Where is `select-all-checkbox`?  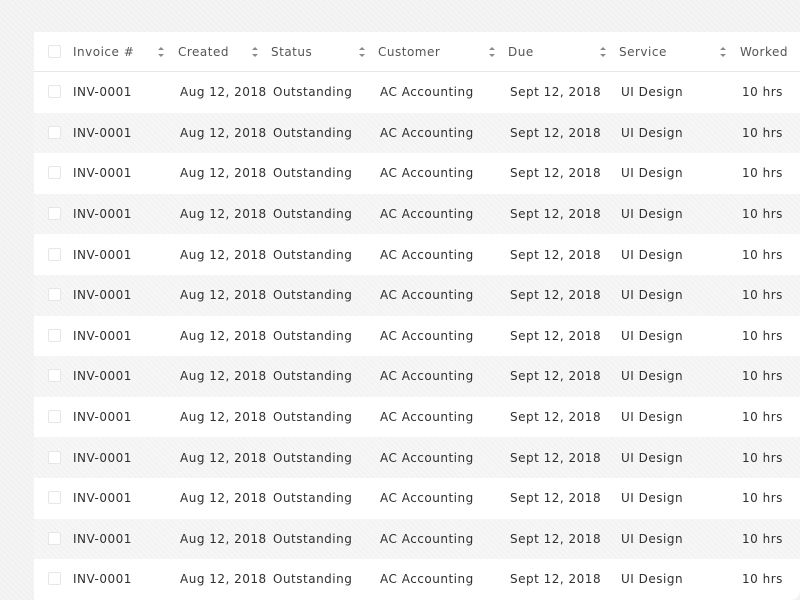 select-all-checkbox is located at coordinates (54, 51).